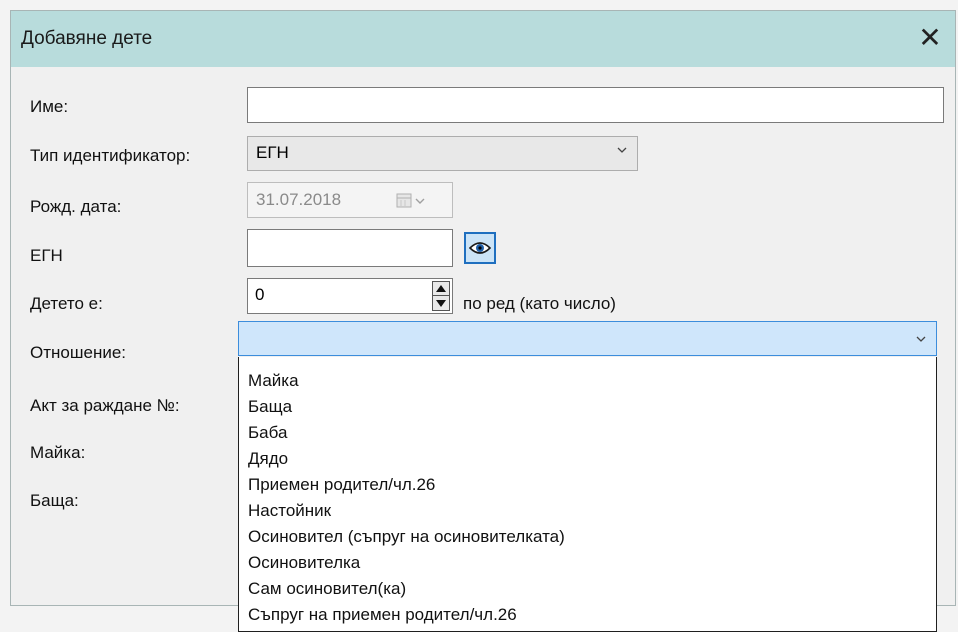 The image size is (958, 632). I want to click on child-order-value: 0, so click(260, 294).